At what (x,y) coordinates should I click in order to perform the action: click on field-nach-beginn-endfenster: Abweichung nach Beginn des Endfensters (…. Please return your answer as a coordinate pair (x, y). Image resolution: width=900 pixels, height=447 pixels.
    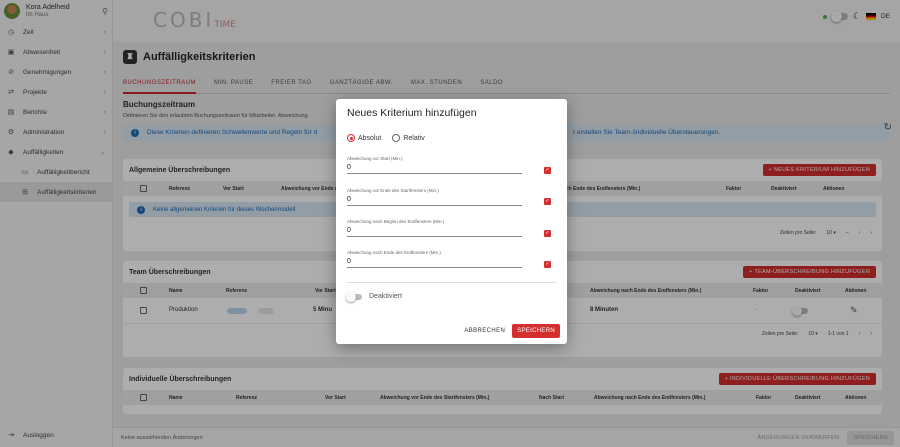
    Looking at the image, I should click on (434, 228).